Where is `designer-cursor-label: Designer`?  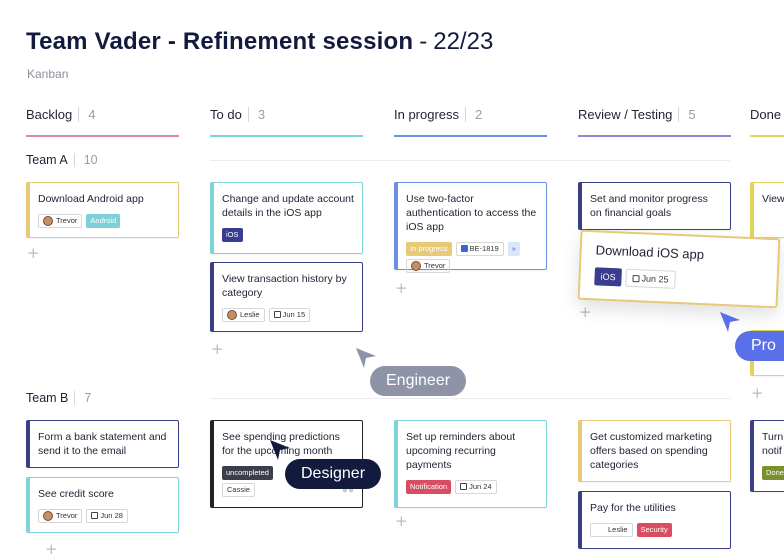 designer-cursor-label: Designer is located at coordinates (333, 474).